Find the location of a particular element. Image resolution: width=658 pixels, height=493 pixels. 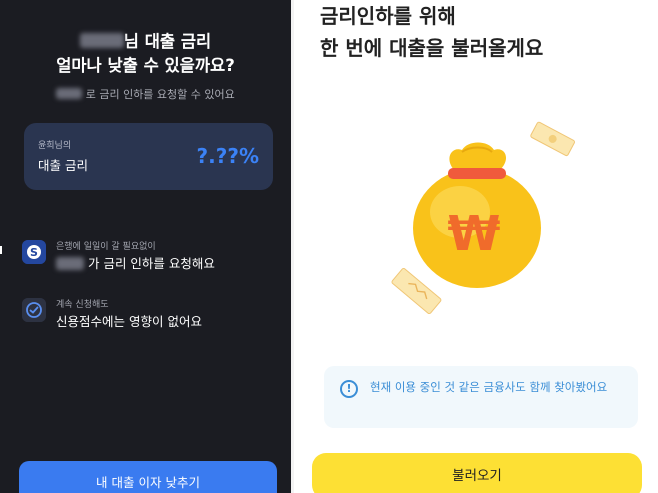

loan-rate-card: 윤희님의 대출 금리 ?.??% is located at coordinates (148, 156).